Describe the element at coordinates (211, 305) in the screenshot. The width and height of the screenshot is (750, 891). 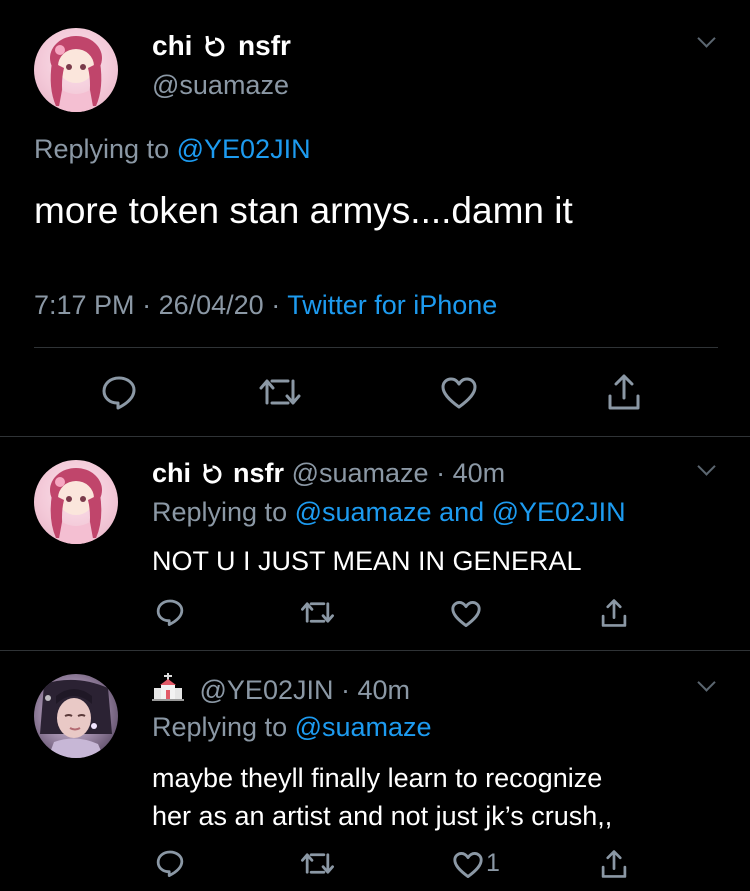
I see `tweet-date: 26/04/20` at that location.